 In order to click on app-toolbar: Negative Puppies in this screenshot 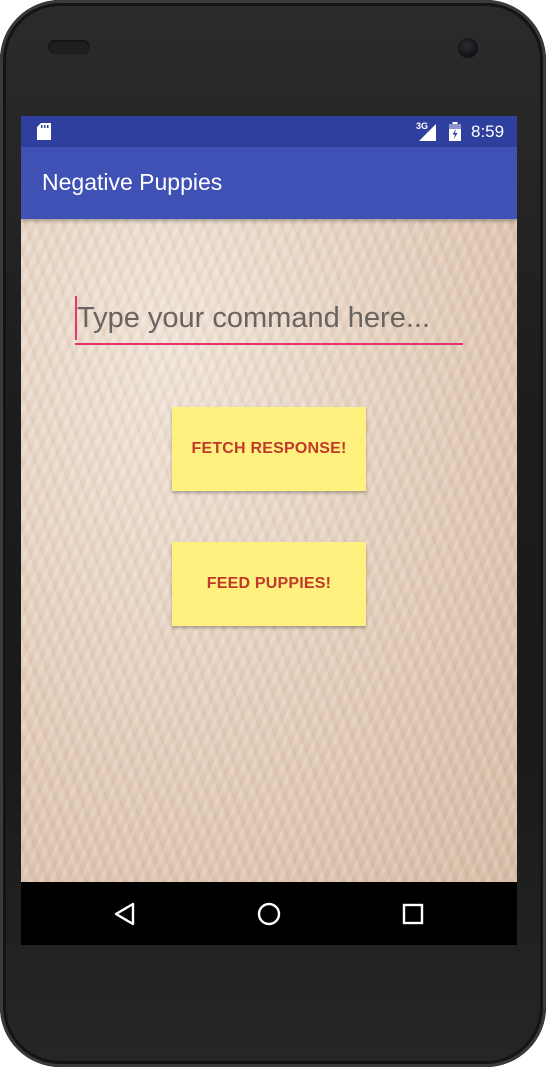, I will do `click(269, 183)`.